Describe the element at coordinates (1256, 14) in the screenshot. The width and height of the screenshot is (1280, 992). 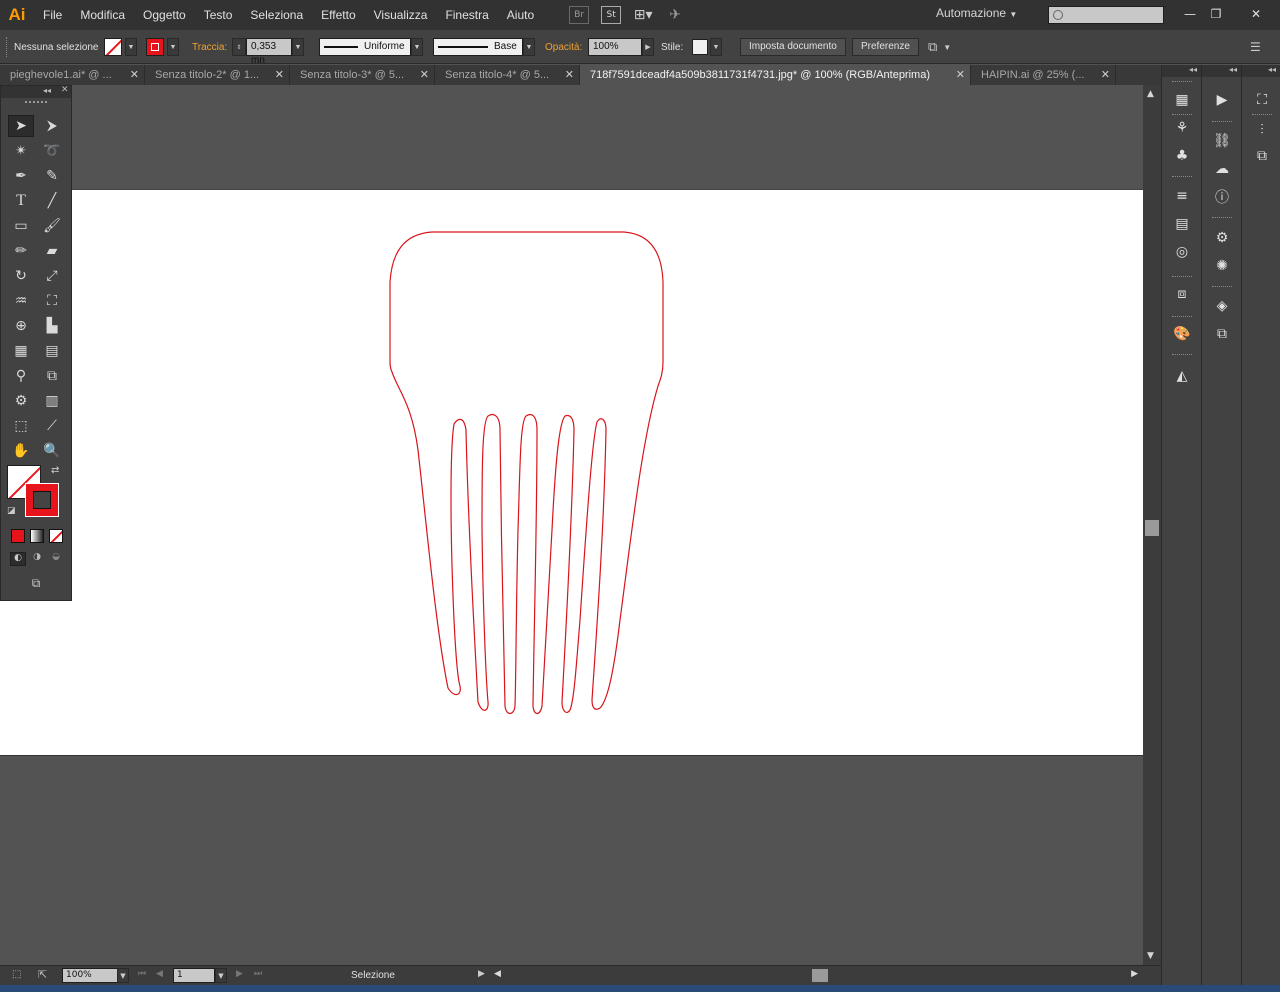
I see `close-window-button: ✕` at that location.